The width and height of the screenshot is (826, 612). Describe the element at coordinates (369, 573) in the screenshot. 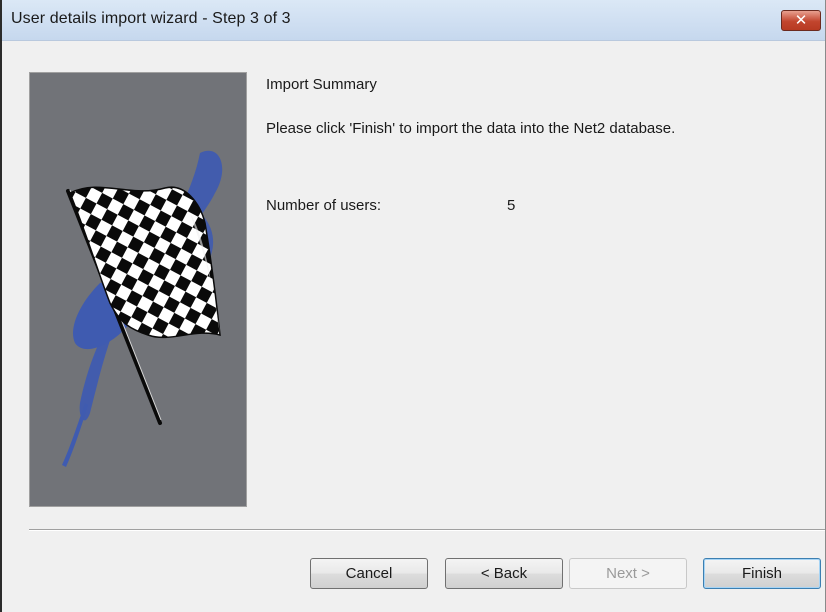

I see `cancel-button: Cancel` at that location.